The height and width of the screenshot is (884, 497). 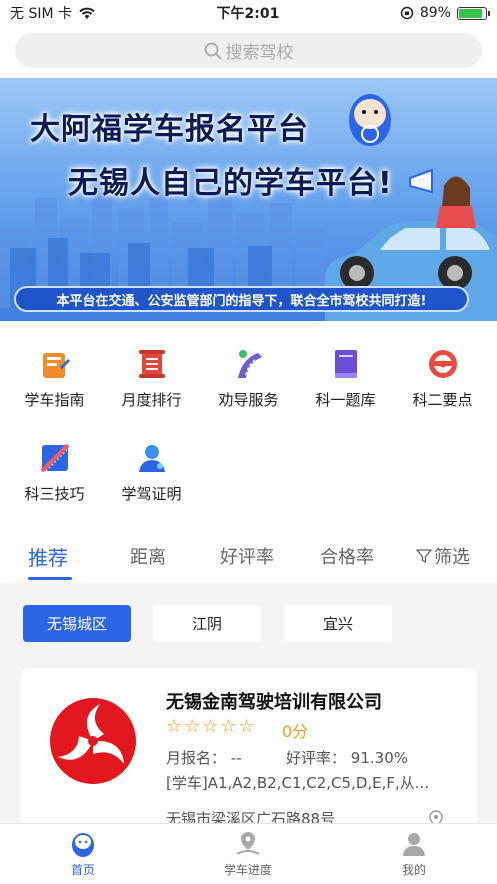 I want to click on sort-tabs: 推荐 距离 好评率 合格率 筛选, so click(x=248, y=557).